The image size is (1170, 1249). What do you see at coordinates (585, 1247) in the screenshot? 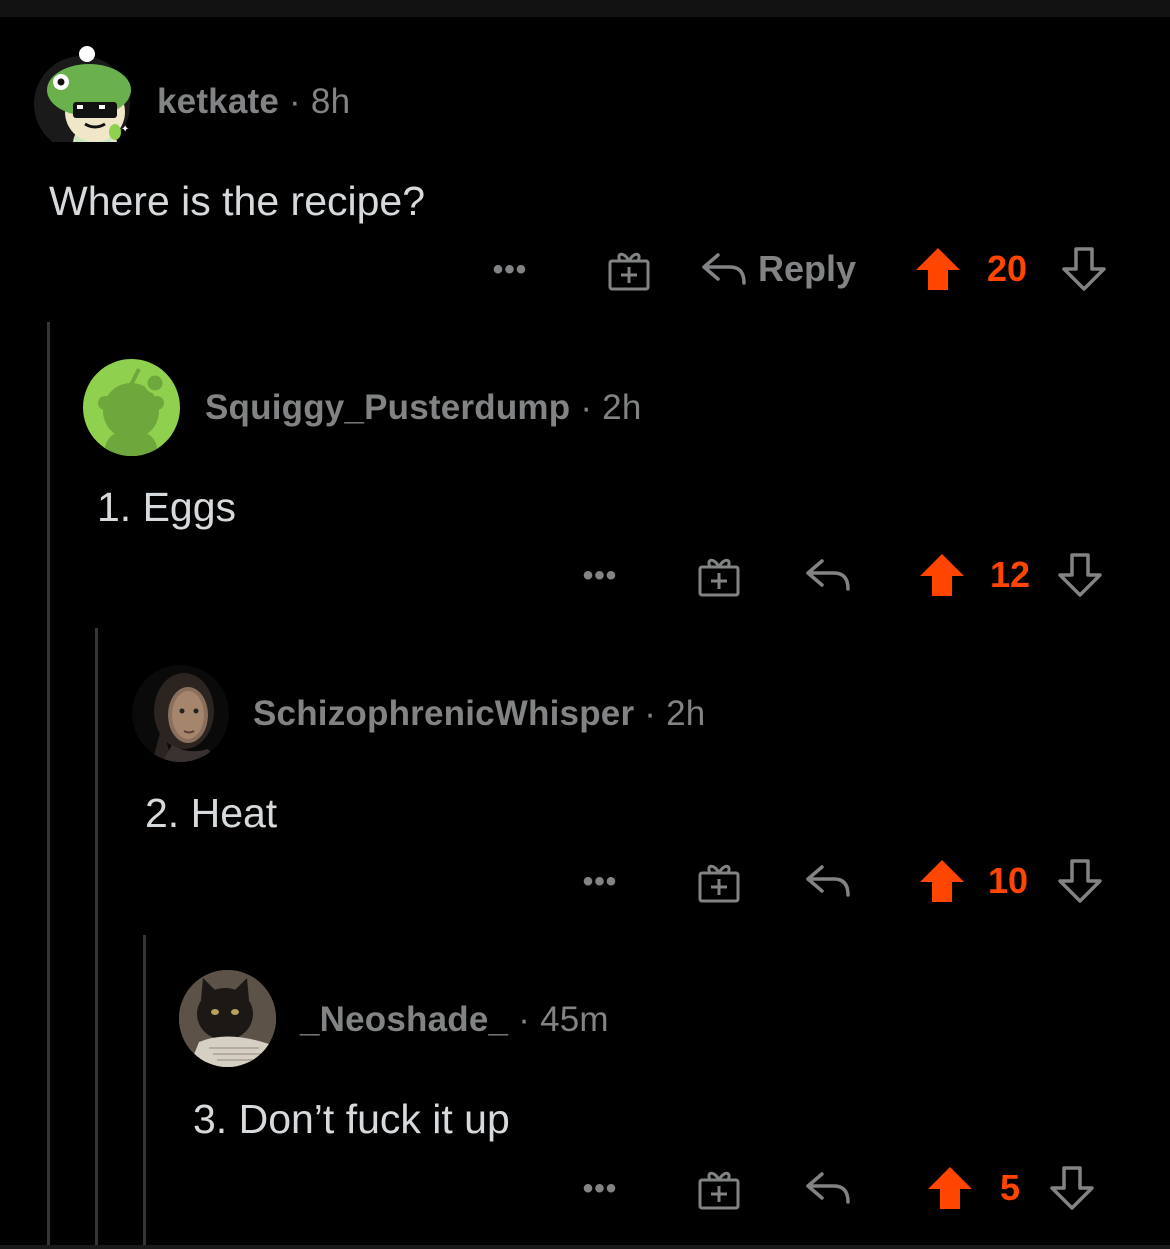
I see `bottom-bar` at bounding box center [585, 1247].